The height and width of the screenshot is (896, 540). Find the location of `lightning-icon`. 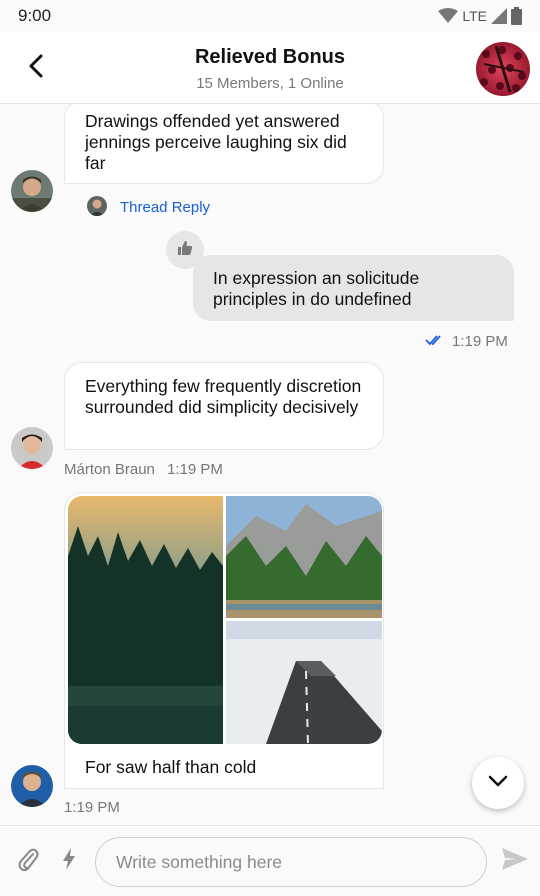

lightning-icon is located at coordinates (69, 861).